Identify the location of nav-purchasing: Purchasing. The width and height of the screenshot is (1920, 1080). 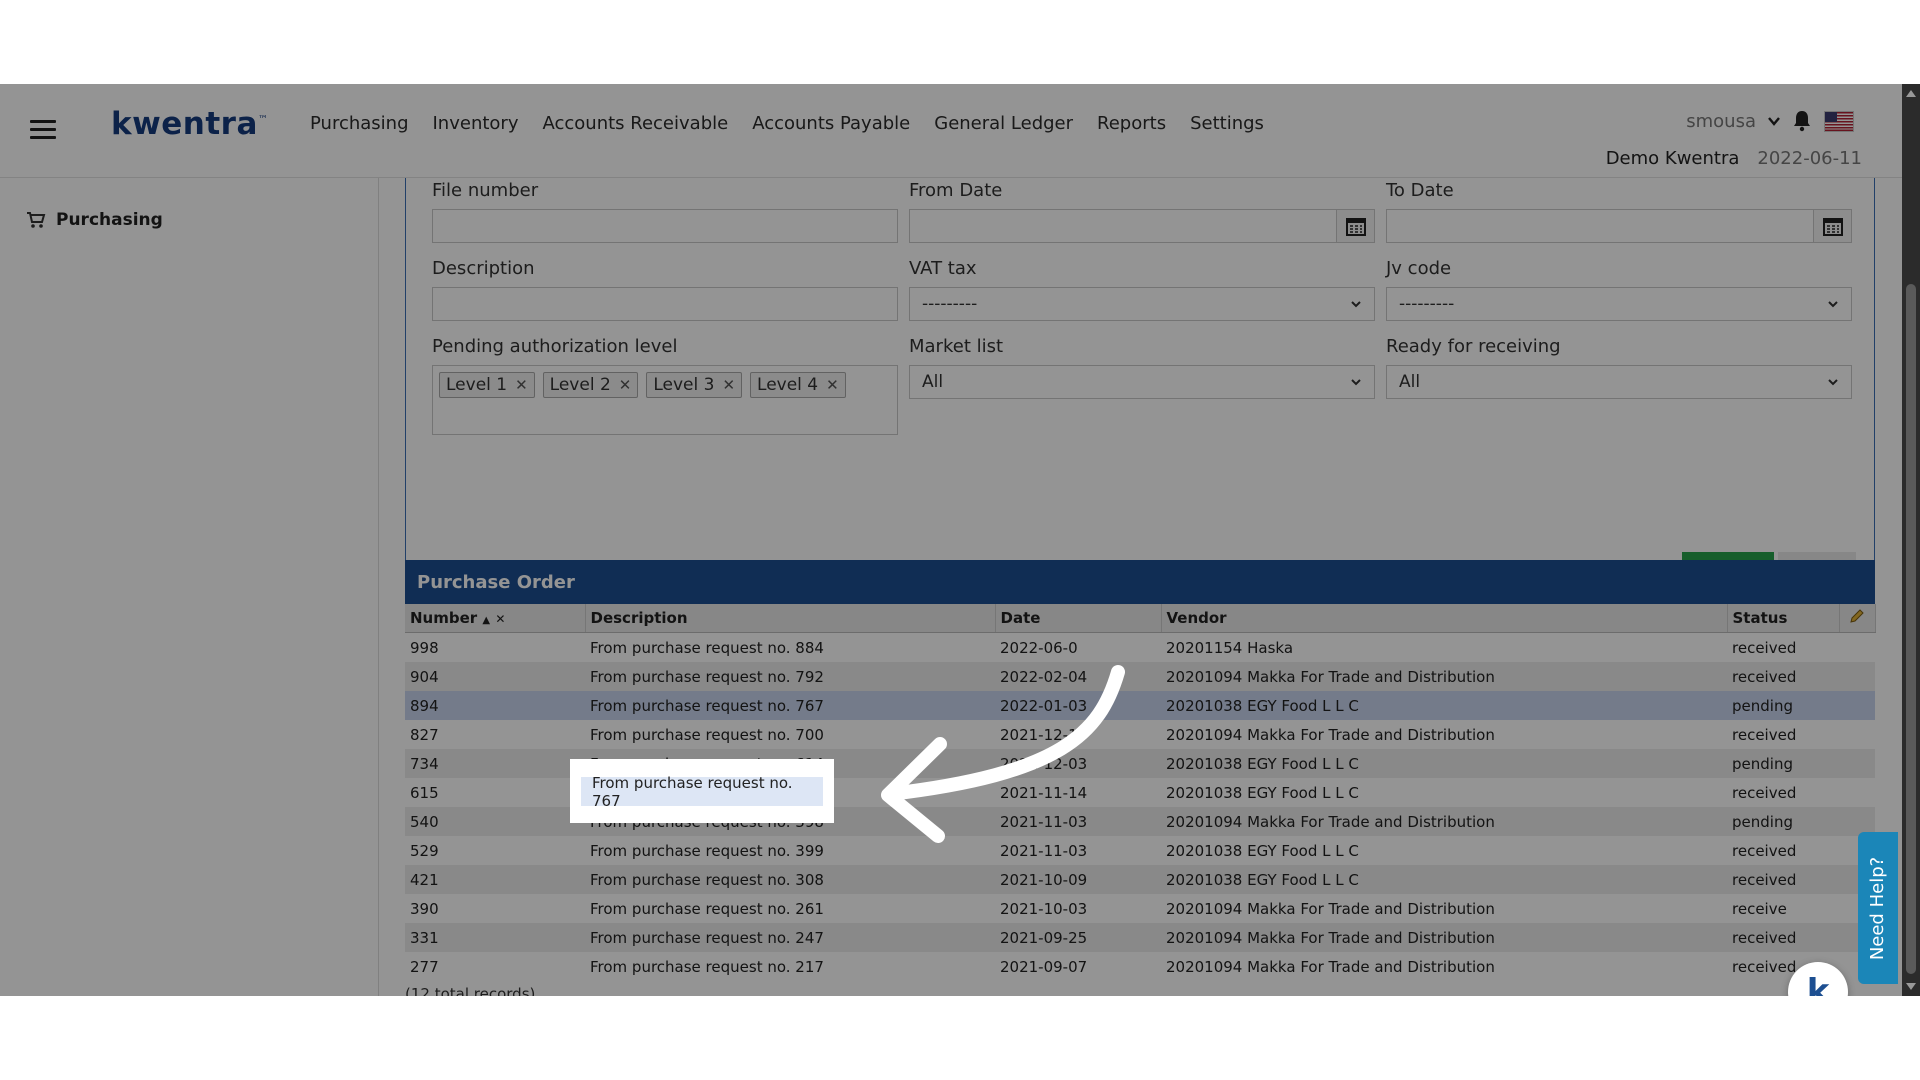
(359, 124).